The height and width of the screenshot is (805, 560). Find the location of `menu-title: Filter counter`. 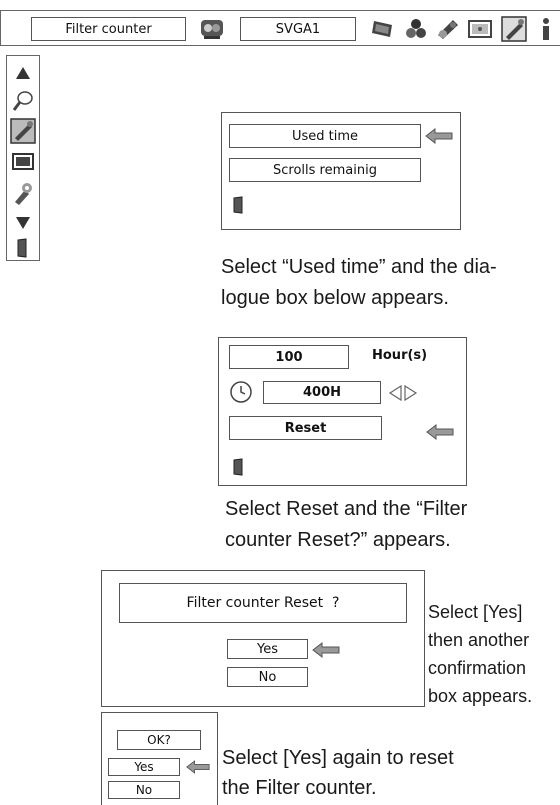

menu-title: Filter counter is located at coordinates (108, 29).